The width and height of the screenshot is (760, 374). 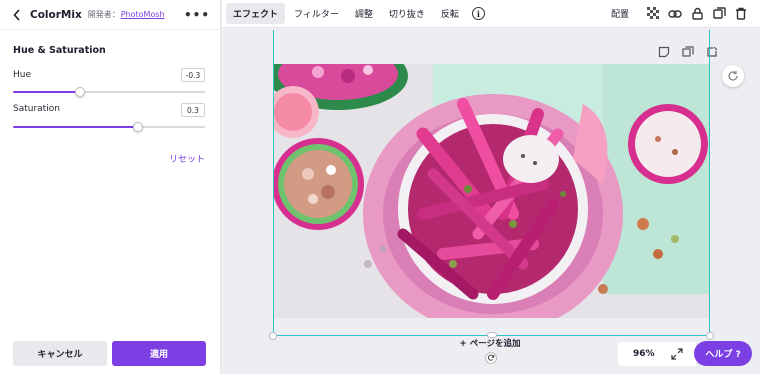 What do you see at coordinates (491, 14) in the screenshot?
I see `editor-toolbar: エフェクト フィルター 調整 切り抜き 反転 i 配置` at bounding box center [491, 14].